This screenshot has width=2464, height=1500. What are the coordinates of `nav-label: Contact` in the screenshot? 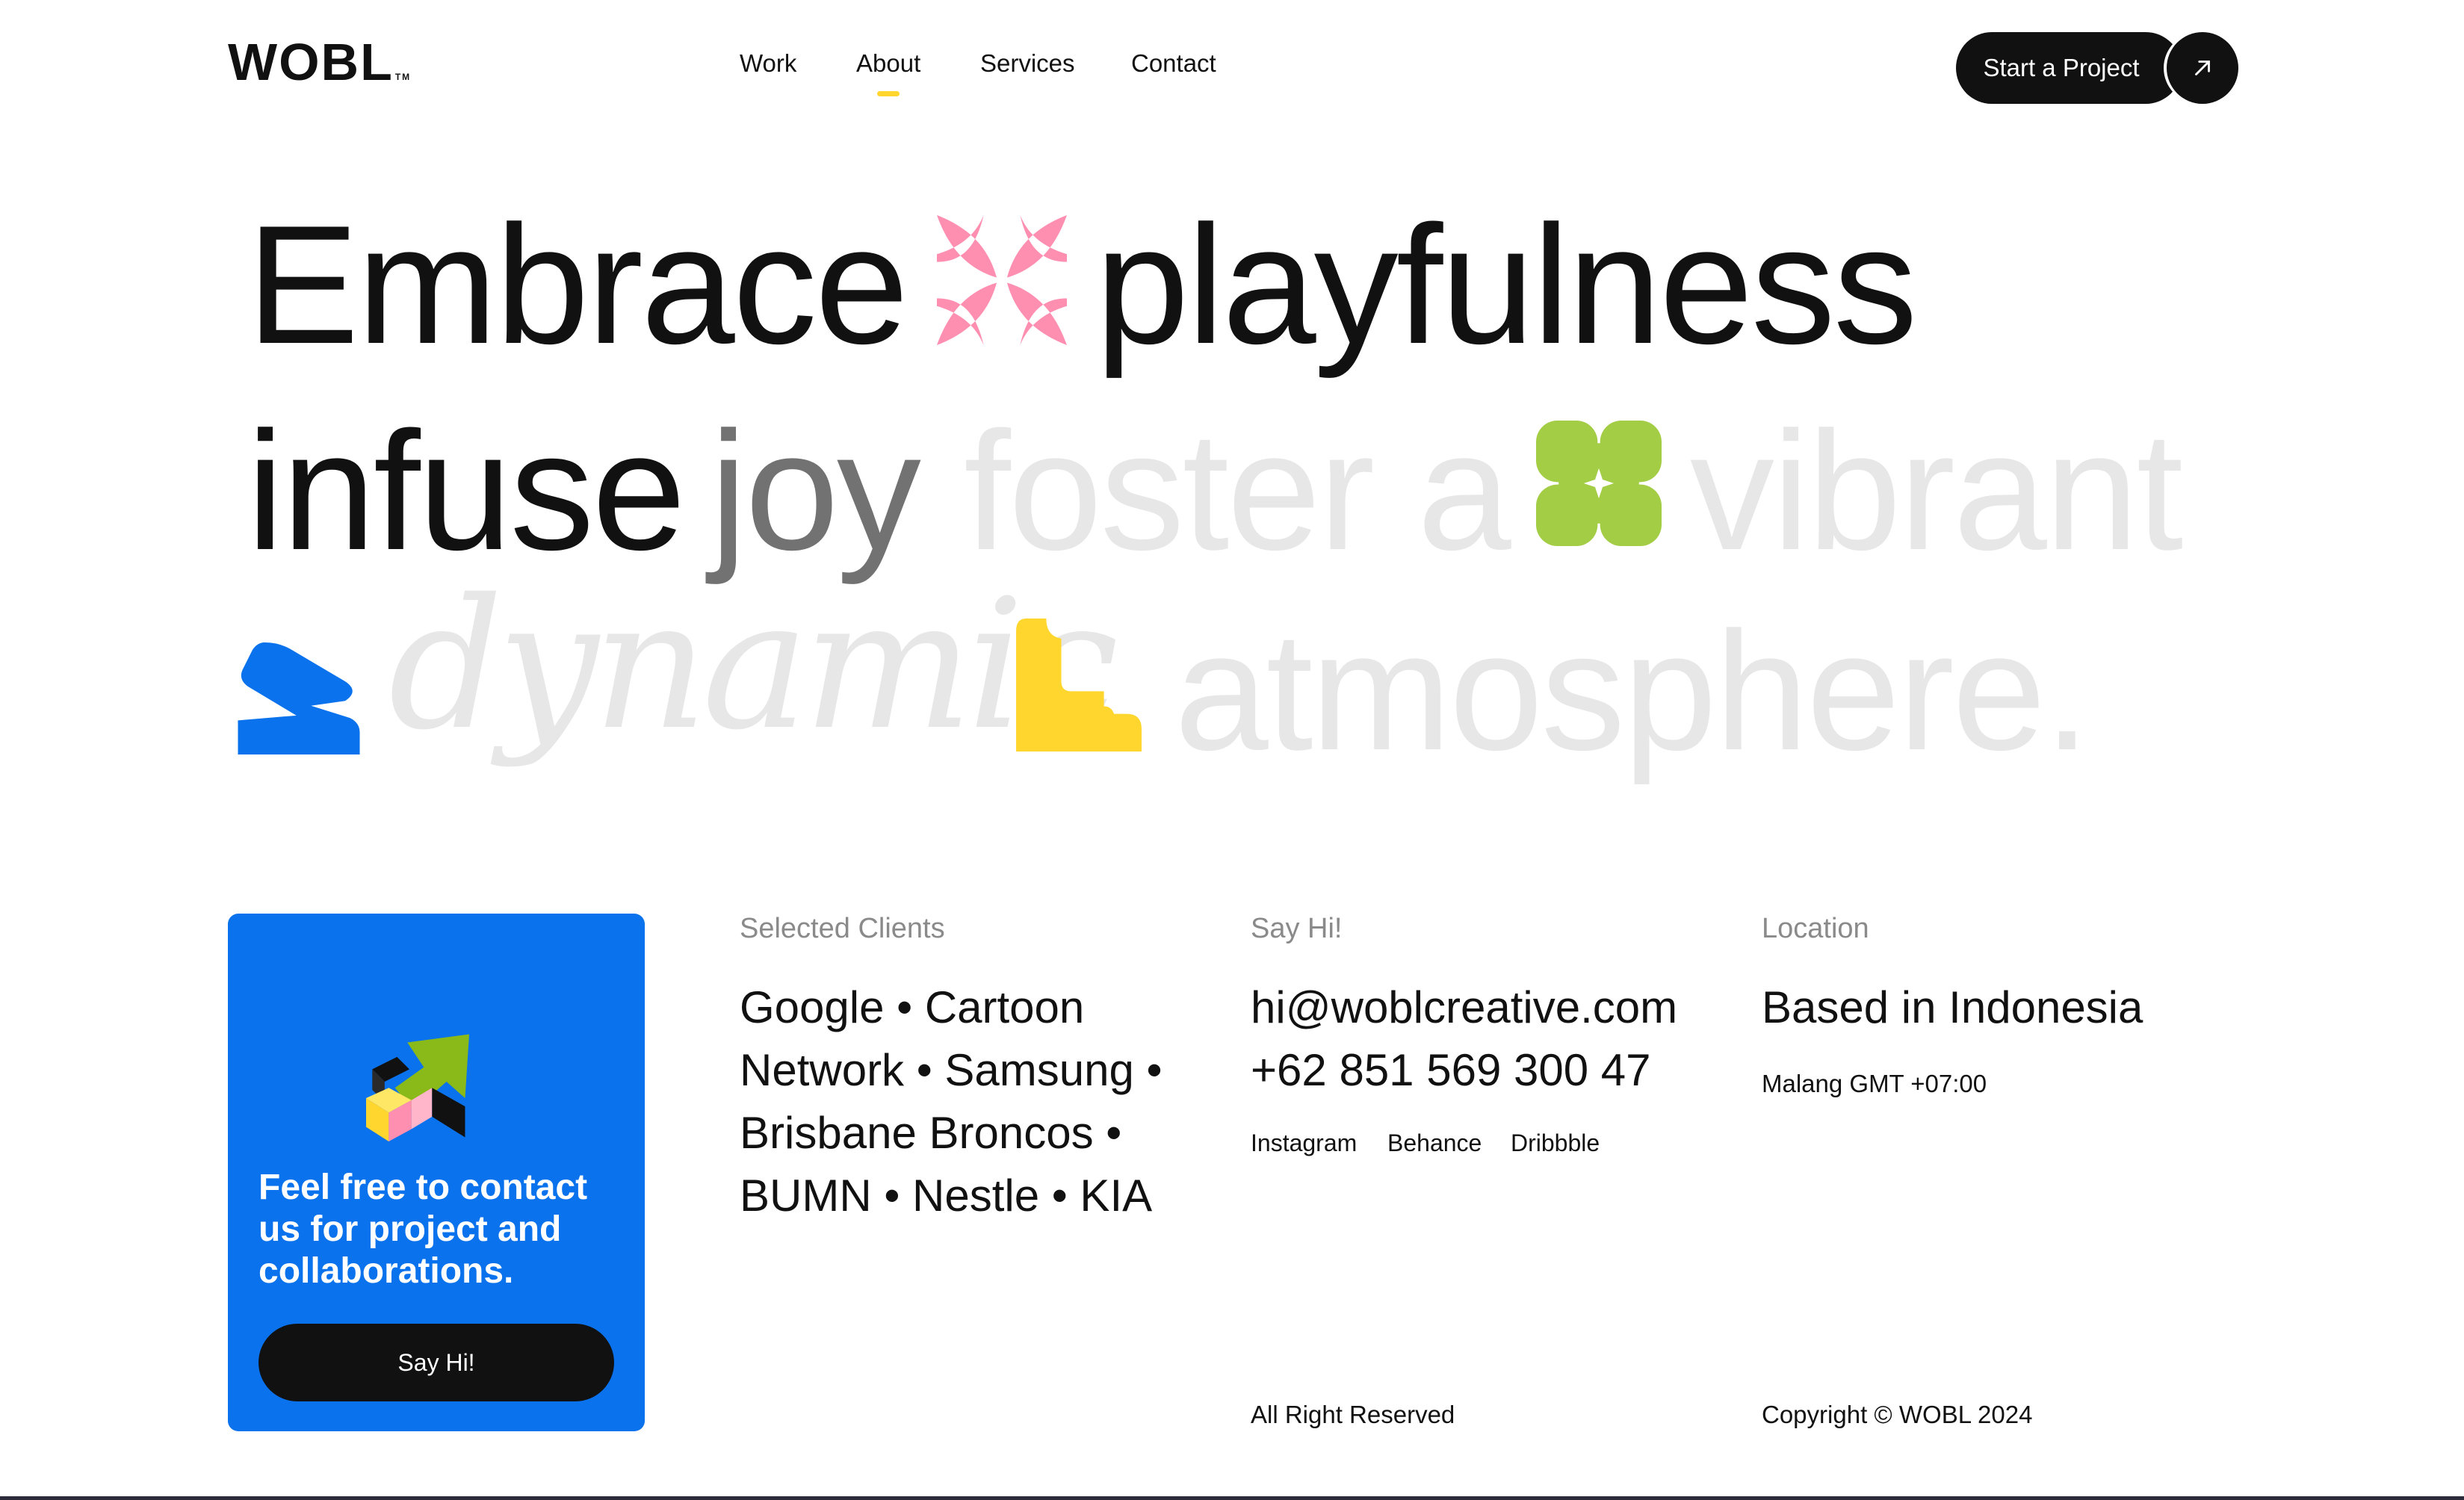 It's located at (1173, 63).